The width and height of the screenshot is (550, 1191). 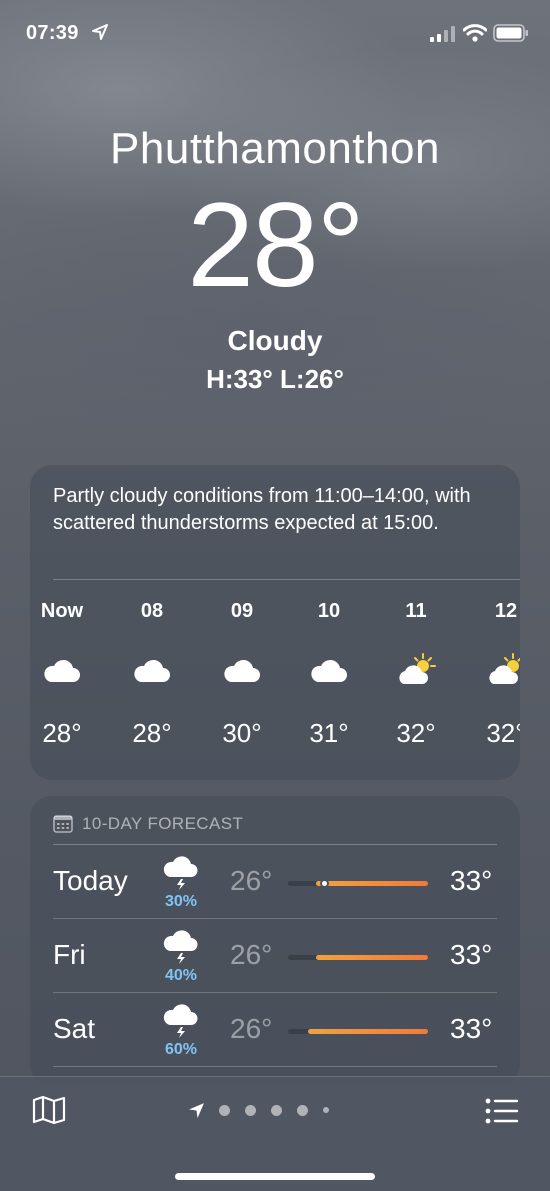 I want to click on status-bar: 07:39, so click(x=275, y=30).